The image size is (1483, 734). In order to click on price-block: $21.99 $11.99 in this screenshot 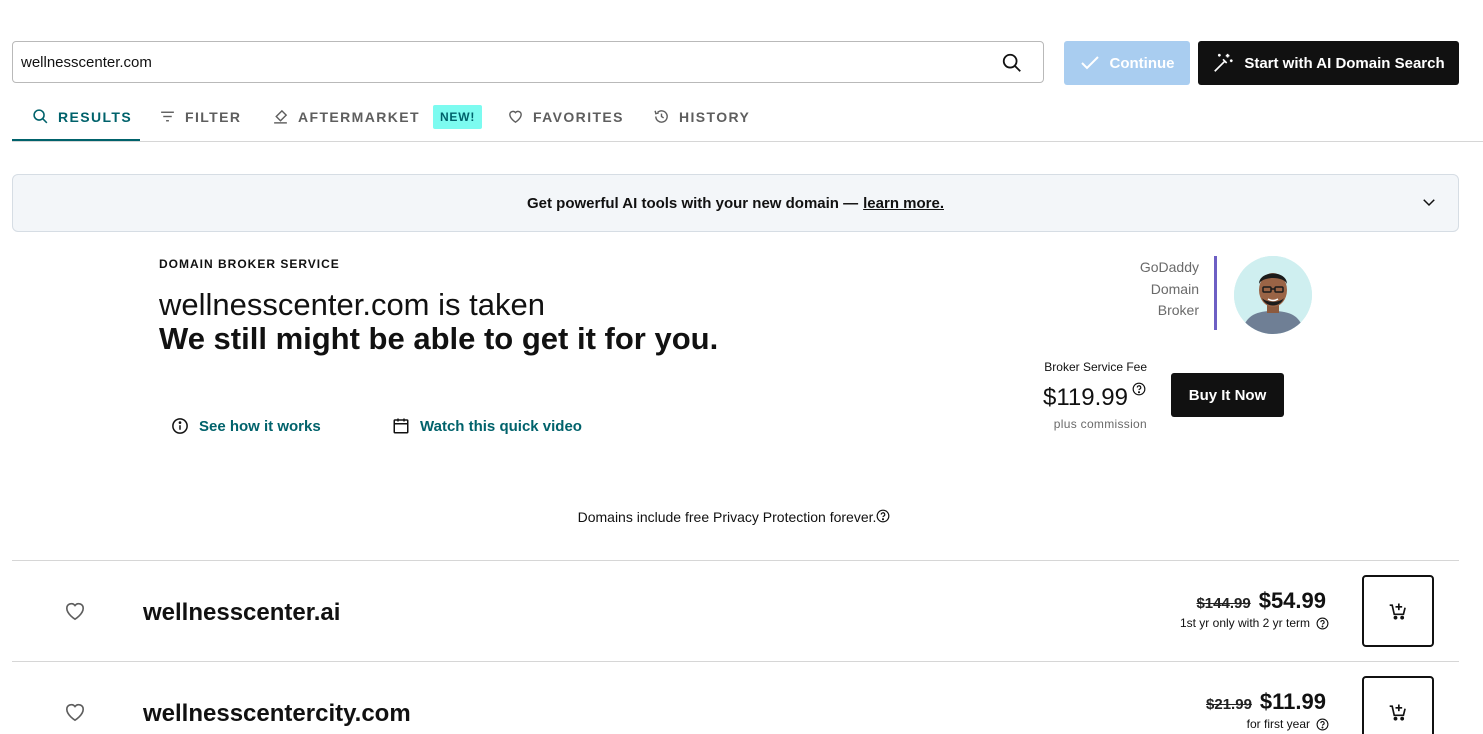, I will do `click(1266, 702)`.